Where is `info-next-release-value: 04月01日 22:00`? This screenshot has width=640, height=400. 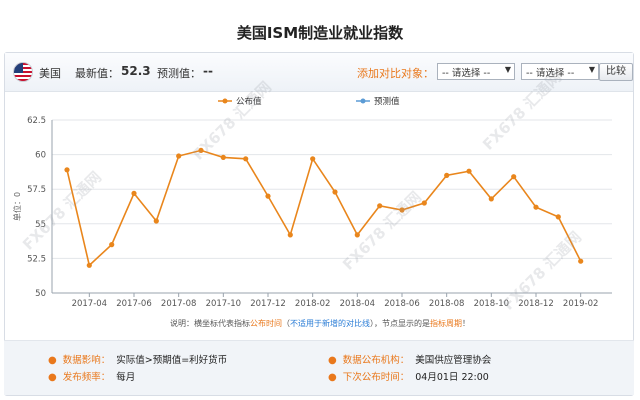 info-next-release-value: 04月01日 22:00 is located at coordinates (452, 377).